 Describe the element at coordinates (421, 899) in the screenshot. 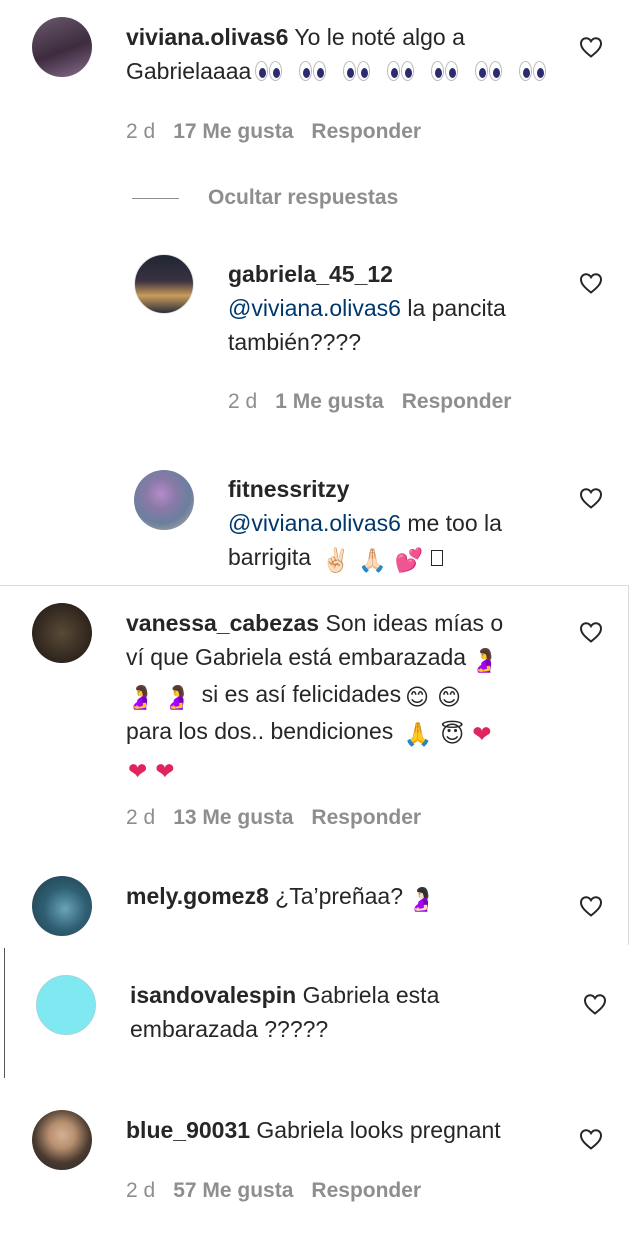

I see `pregnant-woman-emoji-icon: 🤰🏻` at that location.